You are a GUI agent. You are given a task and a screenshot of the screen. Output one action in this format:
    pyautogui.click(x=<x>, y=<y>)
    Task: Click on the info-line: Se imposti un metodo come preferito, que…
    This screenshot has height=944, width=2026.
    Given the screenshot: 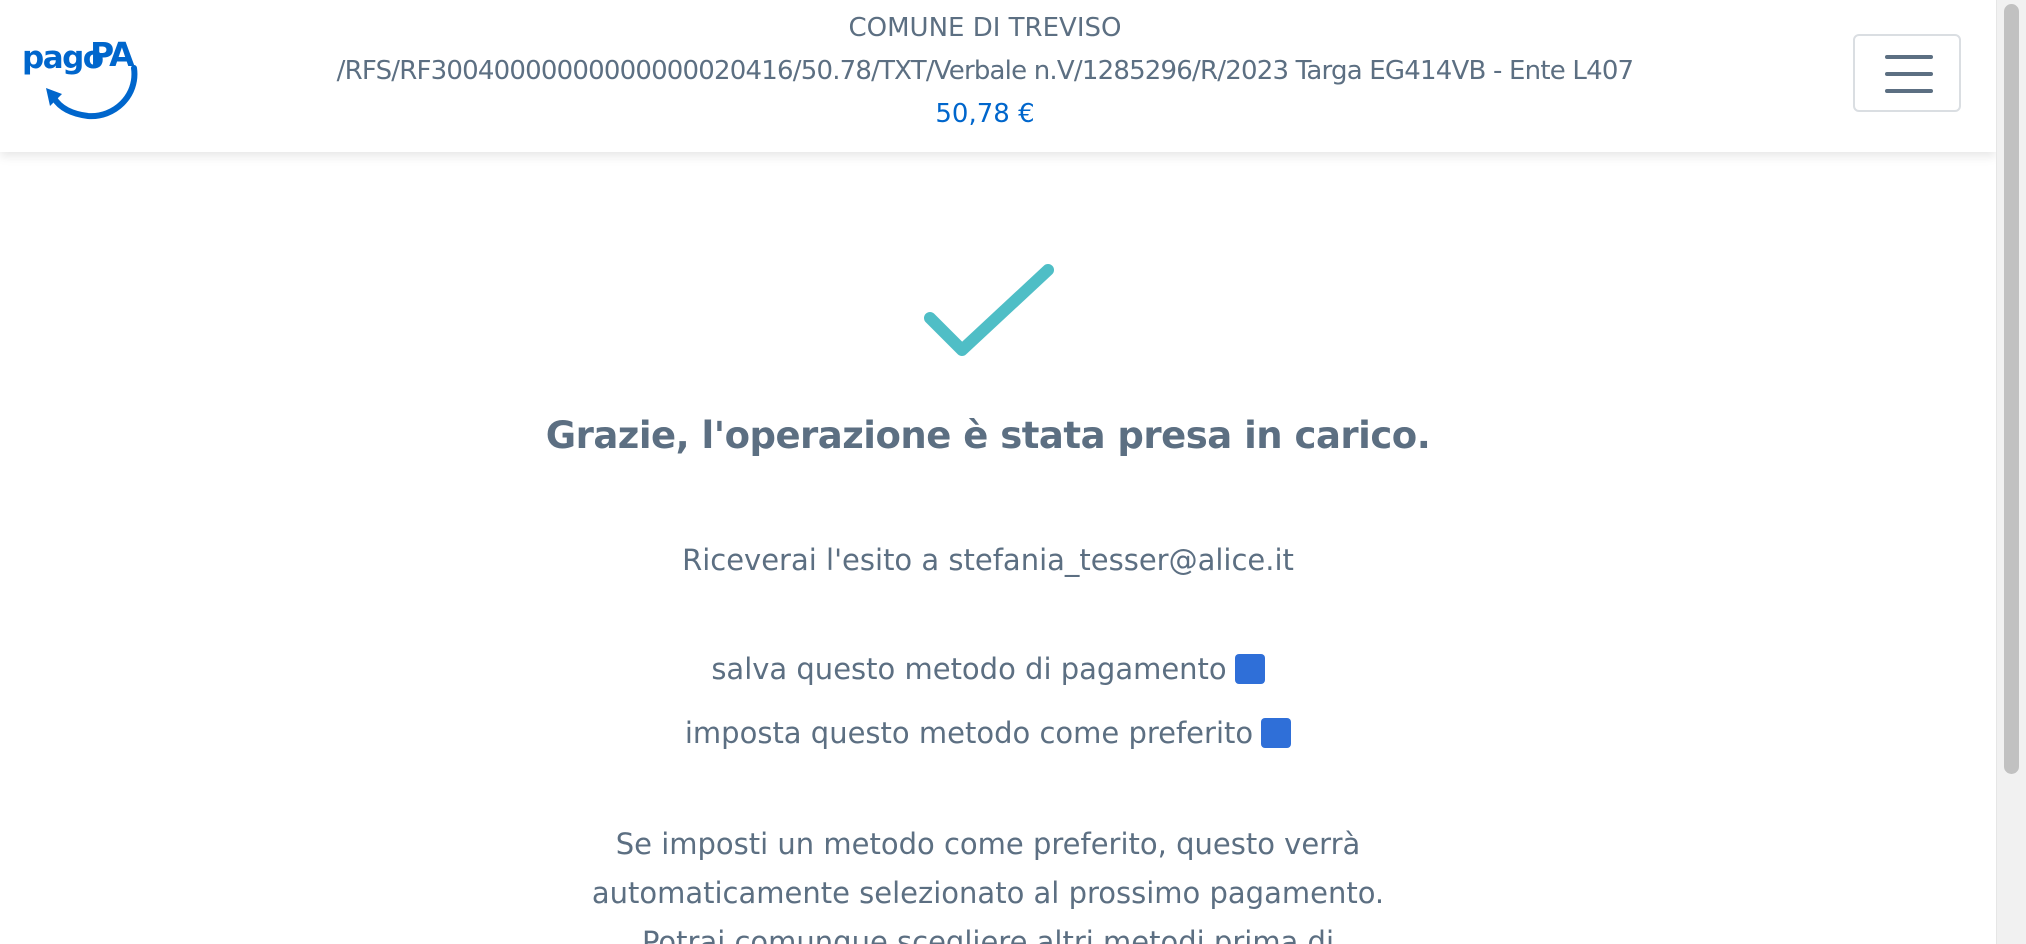 What is the action you would take?
    pyautogui.click(x=988, y=844)
    